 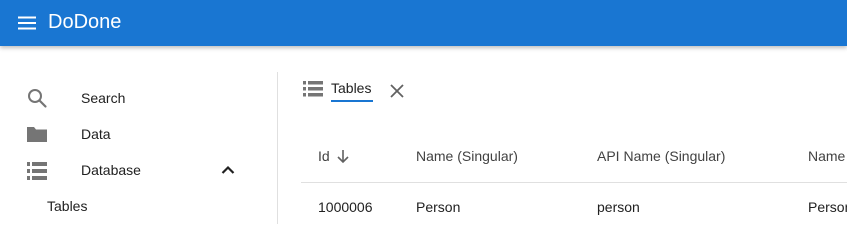 What do you see at coordinates (827, 207) in the screenshot?
I see `table-cell-name: Person` at bounding box center [827, 207].